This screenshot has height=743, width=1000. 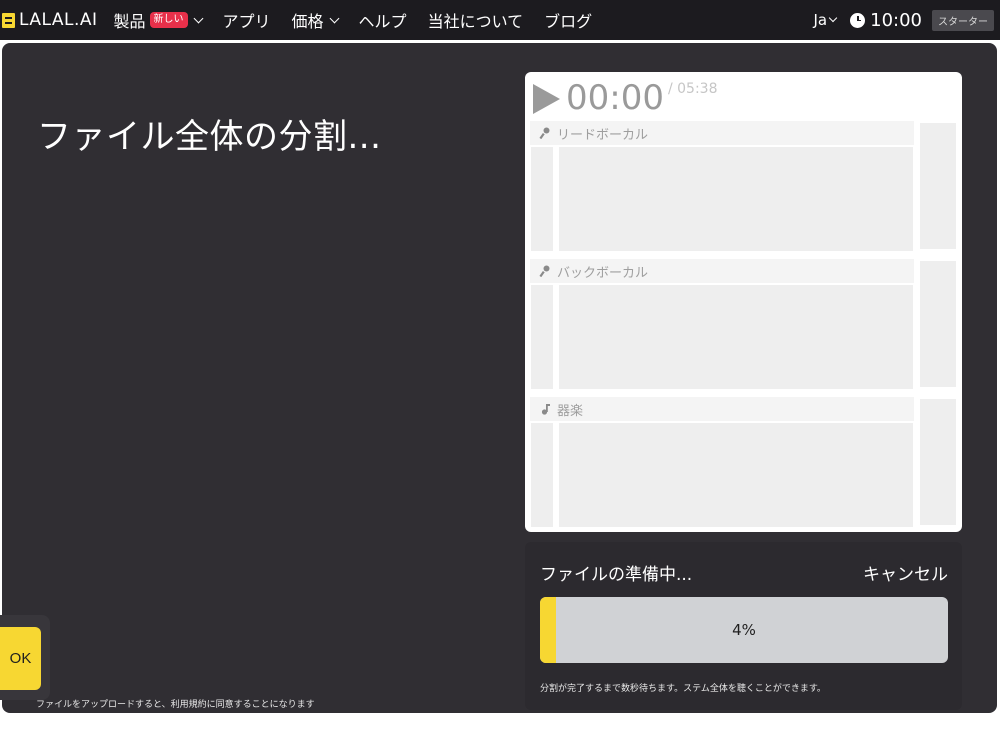 I want to click on terms-notice: ファイルをアップロードすると、利用規約に同意することになります, so click(x=175, y=705).